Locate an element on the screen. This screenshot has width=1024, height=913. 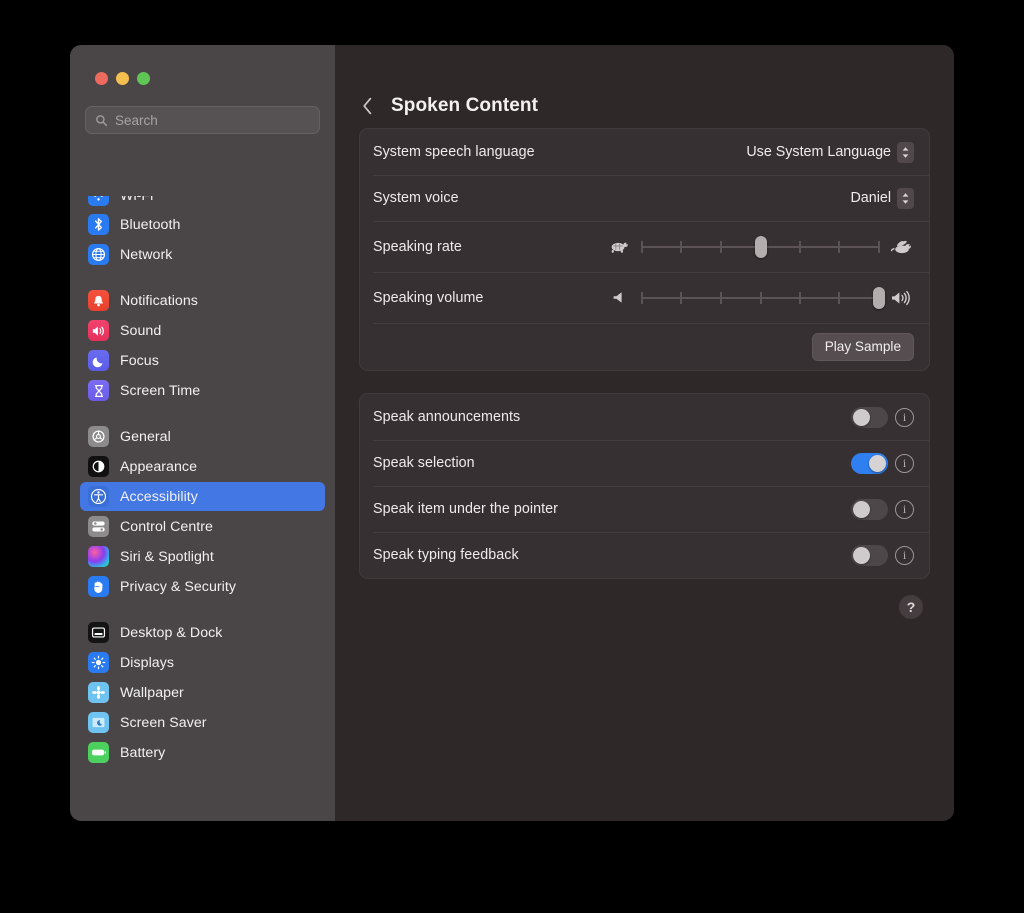
help-container: ? is located at coordinates (644, 599).